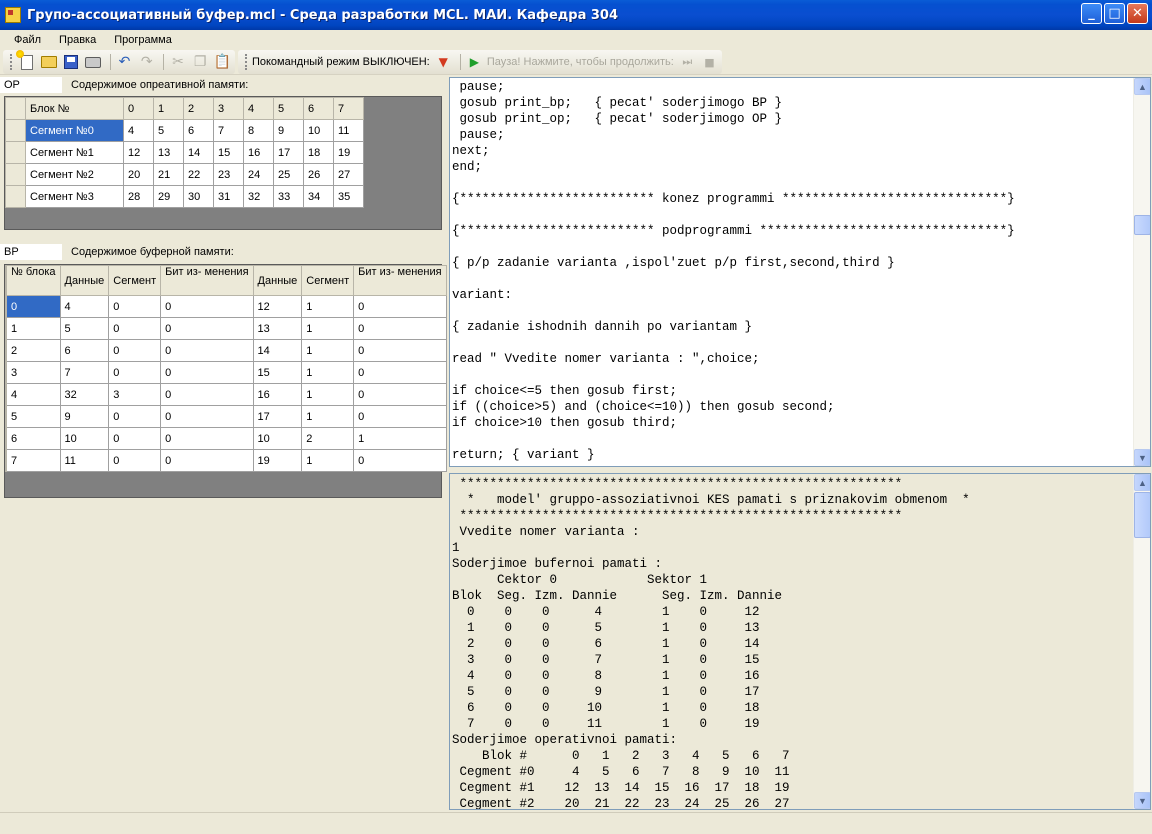  What do you see at coordinates (13, 15) in the screenshot?
I see `app-icon` at bounding box center [13, 15].